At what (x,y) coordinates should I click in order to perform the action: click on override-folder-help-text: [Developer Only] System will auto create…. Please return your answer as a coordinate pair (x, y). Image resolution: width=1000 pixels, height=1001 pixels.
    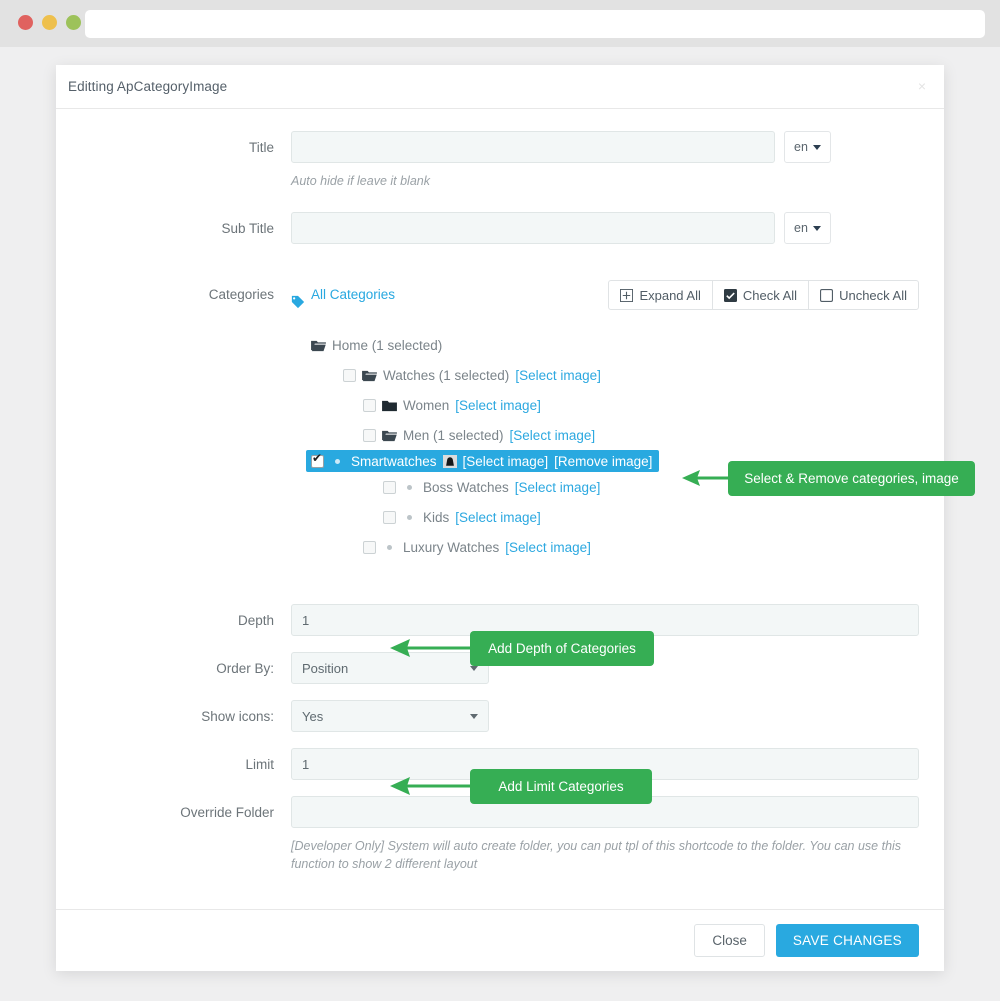
    Looking at the image, I should click on (596, 855).